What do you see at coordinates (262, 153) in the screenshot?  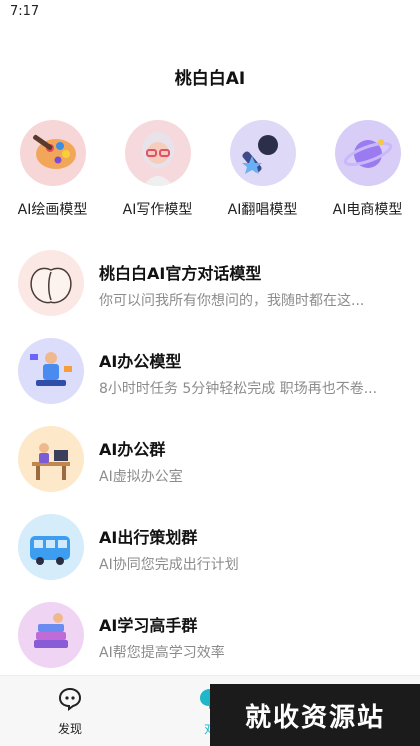 I see `microphone-icon` at bounding box center [262, 153].